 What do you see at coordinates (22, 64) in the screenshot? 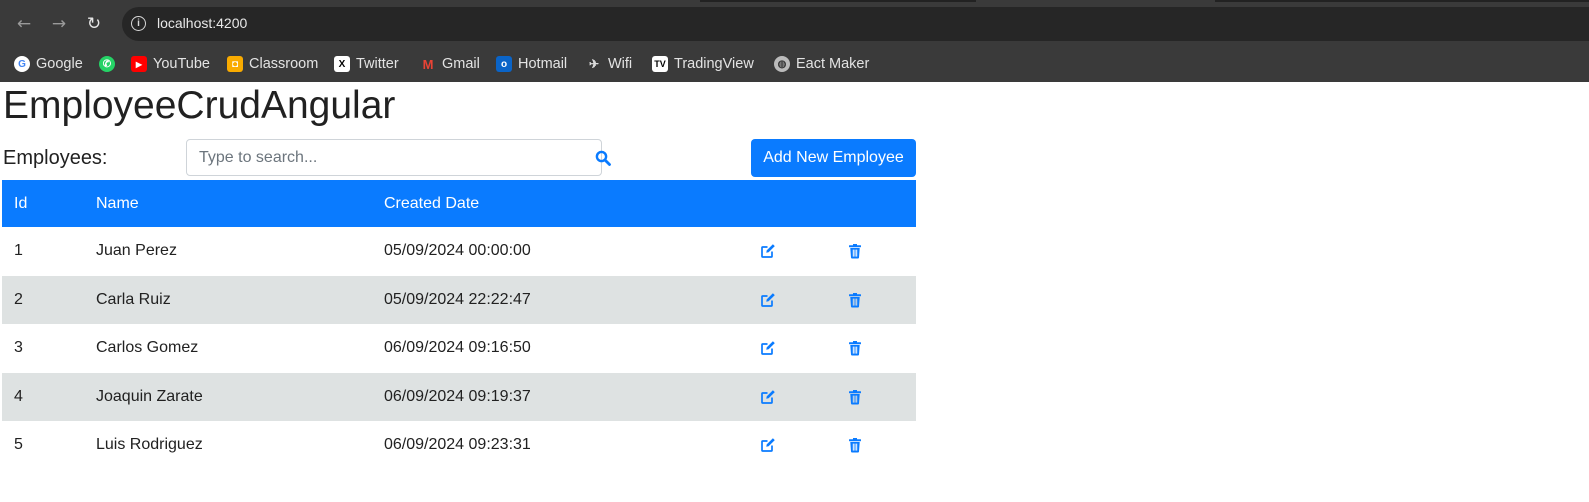
I see `google-icon: G` at bounding box center [22, 64].